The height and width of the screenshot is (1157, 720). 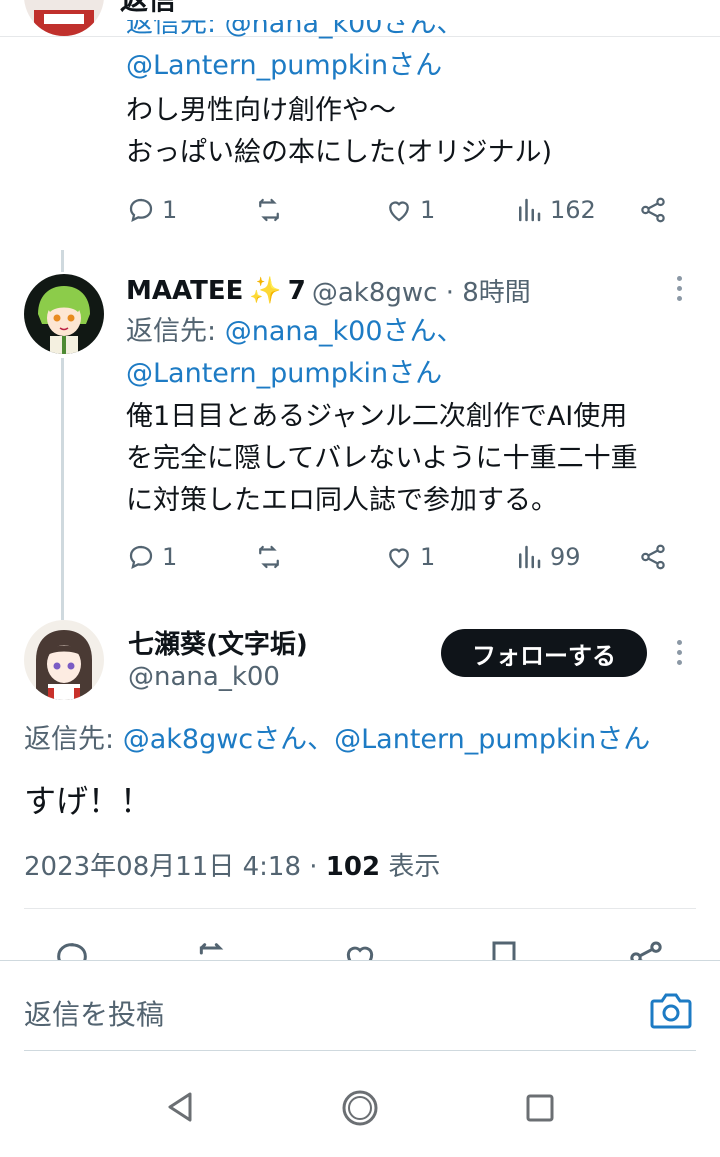 What do you see at coordinates (421, 290) in the screenshot?
I see `tweet2-handle-time: @ak8gwc · 8時間` at bounding box center [421, 290].